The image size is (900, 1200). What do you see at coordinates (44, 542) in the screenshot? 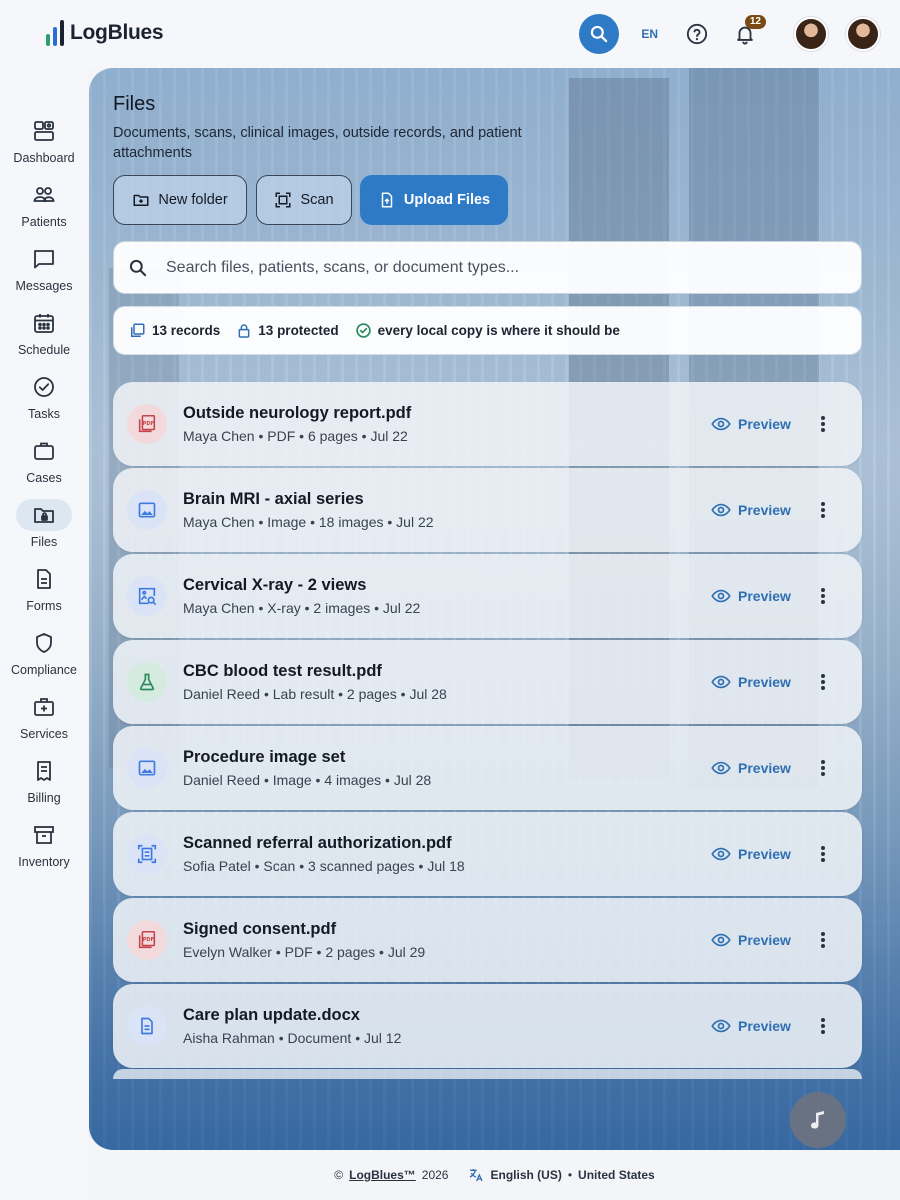
I see `sidebar-item-label: Files` at bounding box center [44, 542].